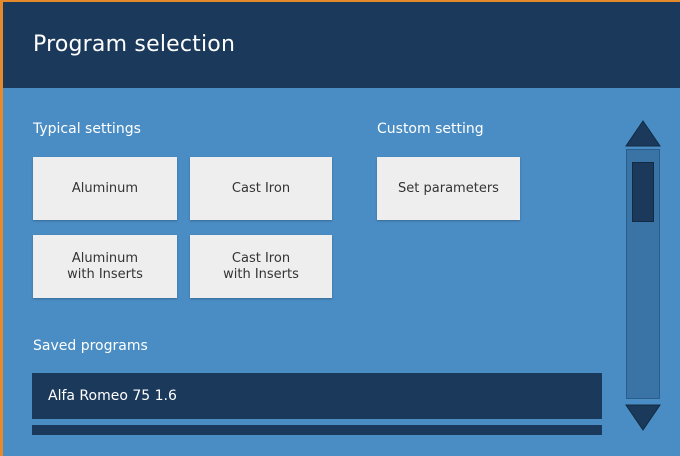 This screenshot has height=456, width=680. I want to click on cast-iron-button: Cast Iron, so click(261, 188).